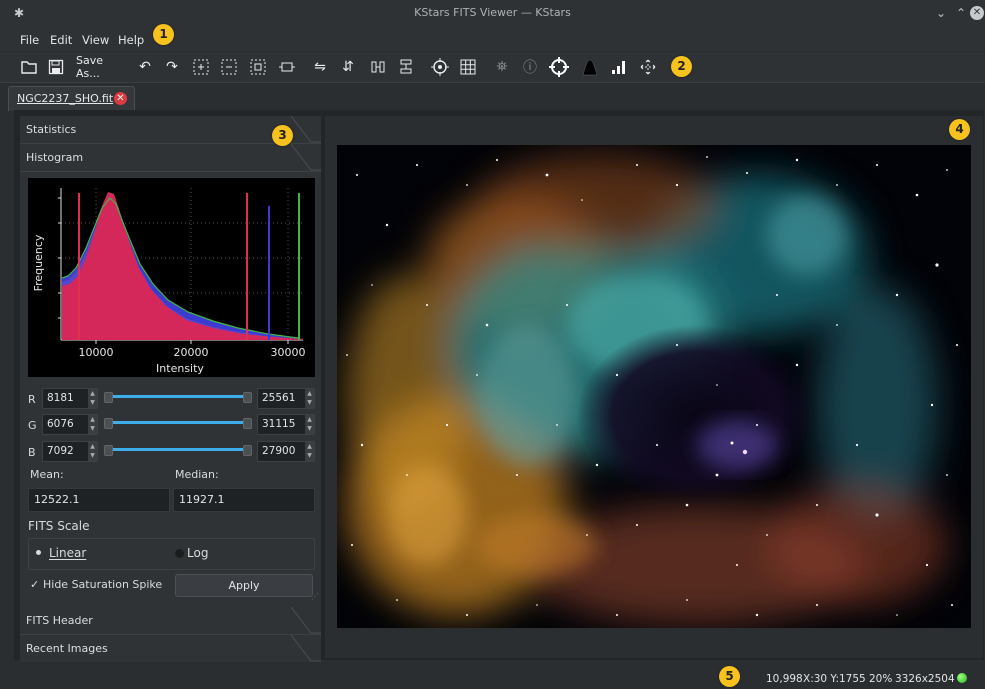  I want to click on close-window-icon: ✕, so click(977, 13).